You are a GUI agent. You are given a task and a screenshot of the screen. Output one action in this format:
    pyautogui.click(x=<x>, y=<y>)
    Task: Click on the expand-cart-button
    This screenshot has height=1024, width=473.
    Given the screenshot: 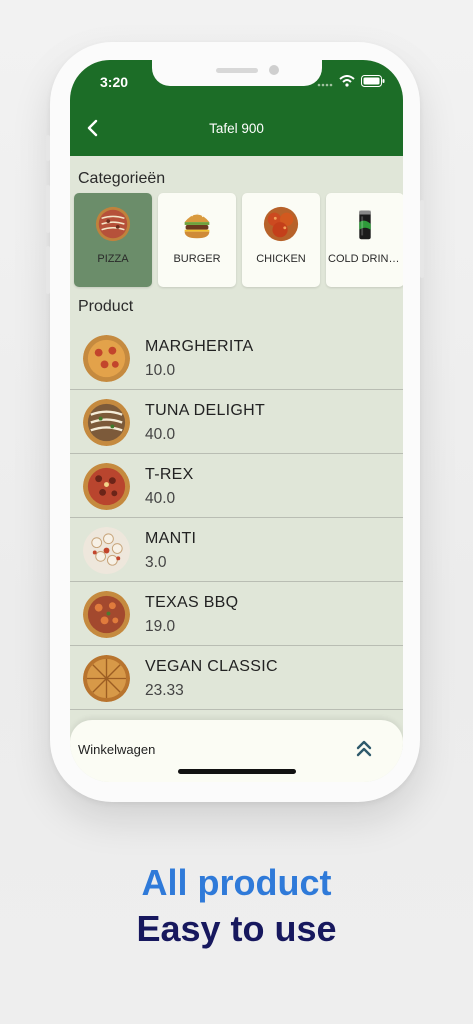 What is the action you would take?
    pyautogui.click(x=364, y=748)
    